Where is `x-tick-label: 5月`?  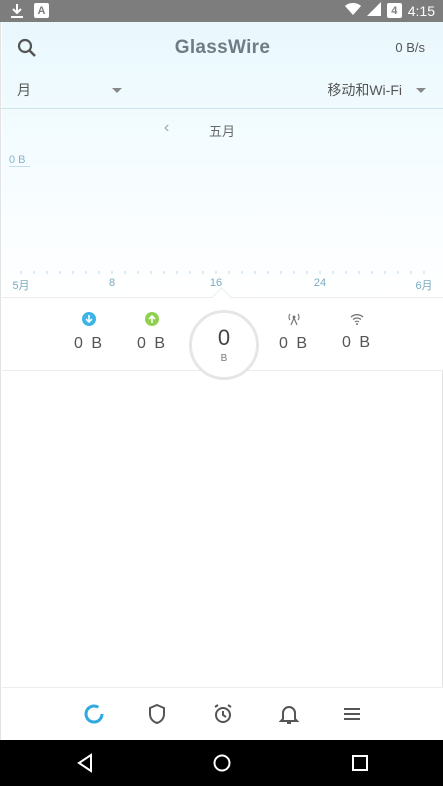 x-tick-label: 5月 is located at coordinates (21, 286).